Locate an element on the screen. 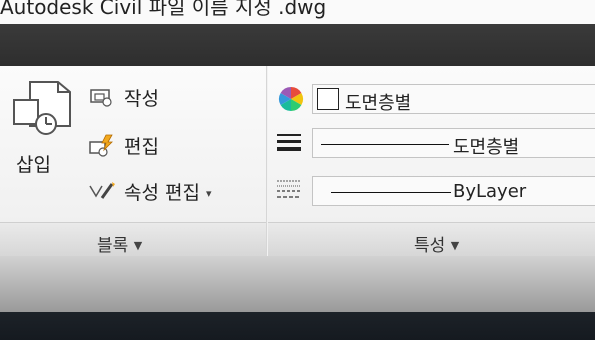 Image resolution: width=595 pixels, height=340 pixels. lineweight-control: ByLayer is located at coordinates (433, 191).